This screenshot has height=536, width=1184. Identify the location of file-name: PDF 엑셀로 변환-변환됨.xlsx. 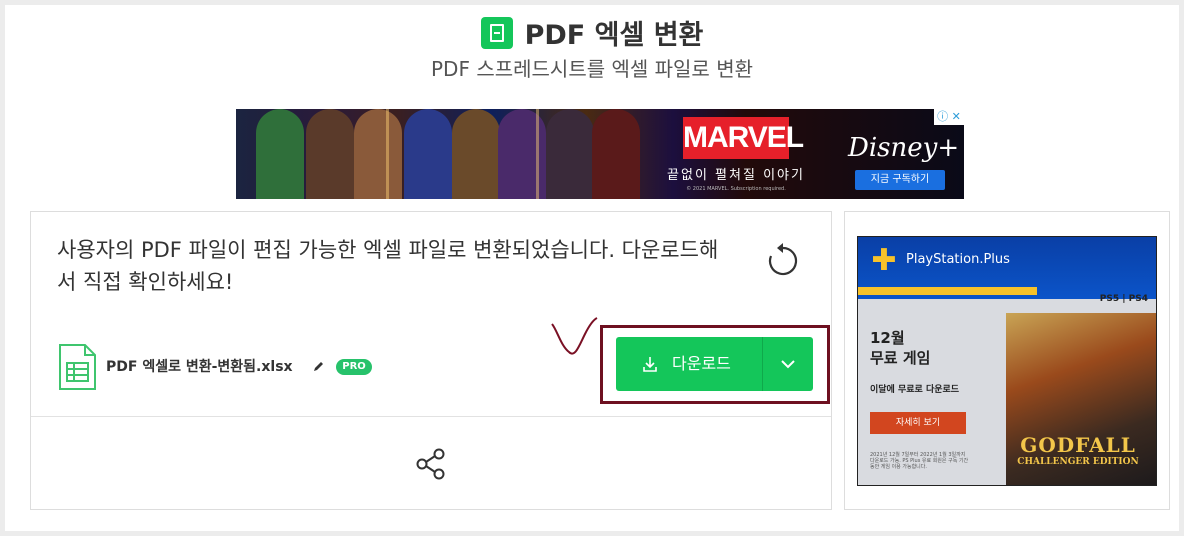
(199, 367).